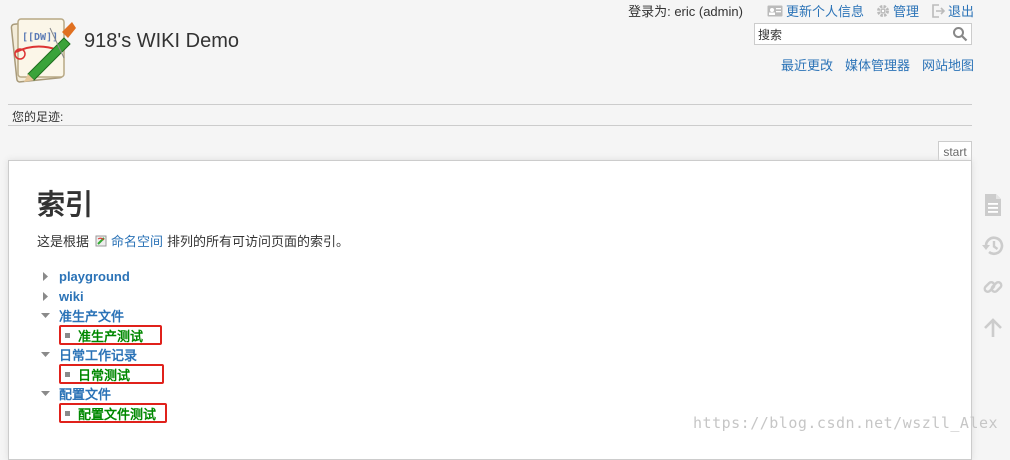 The height and width of the screenshot is (460, 1010). I want to click on show-page-button, so click(993, 205).